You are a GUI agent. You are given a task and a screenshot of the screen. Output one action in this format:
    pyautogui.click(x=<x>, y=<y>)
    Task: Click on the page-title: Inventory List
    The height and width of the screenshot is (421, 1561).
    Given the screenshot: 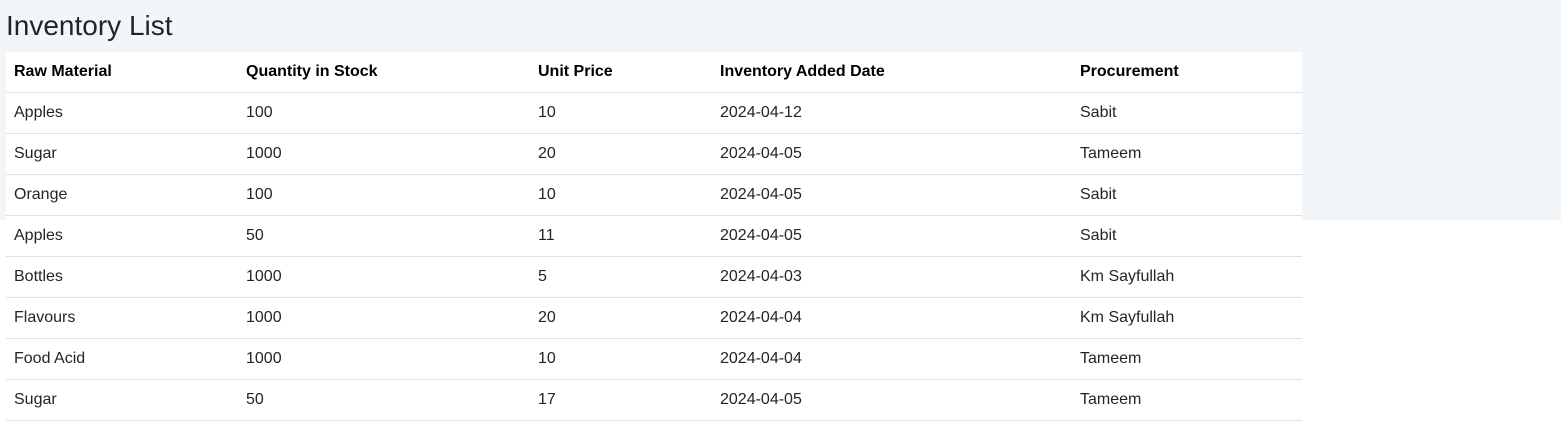 What is the action you would take?
    pyautogui.click(x=89, y=25)
    